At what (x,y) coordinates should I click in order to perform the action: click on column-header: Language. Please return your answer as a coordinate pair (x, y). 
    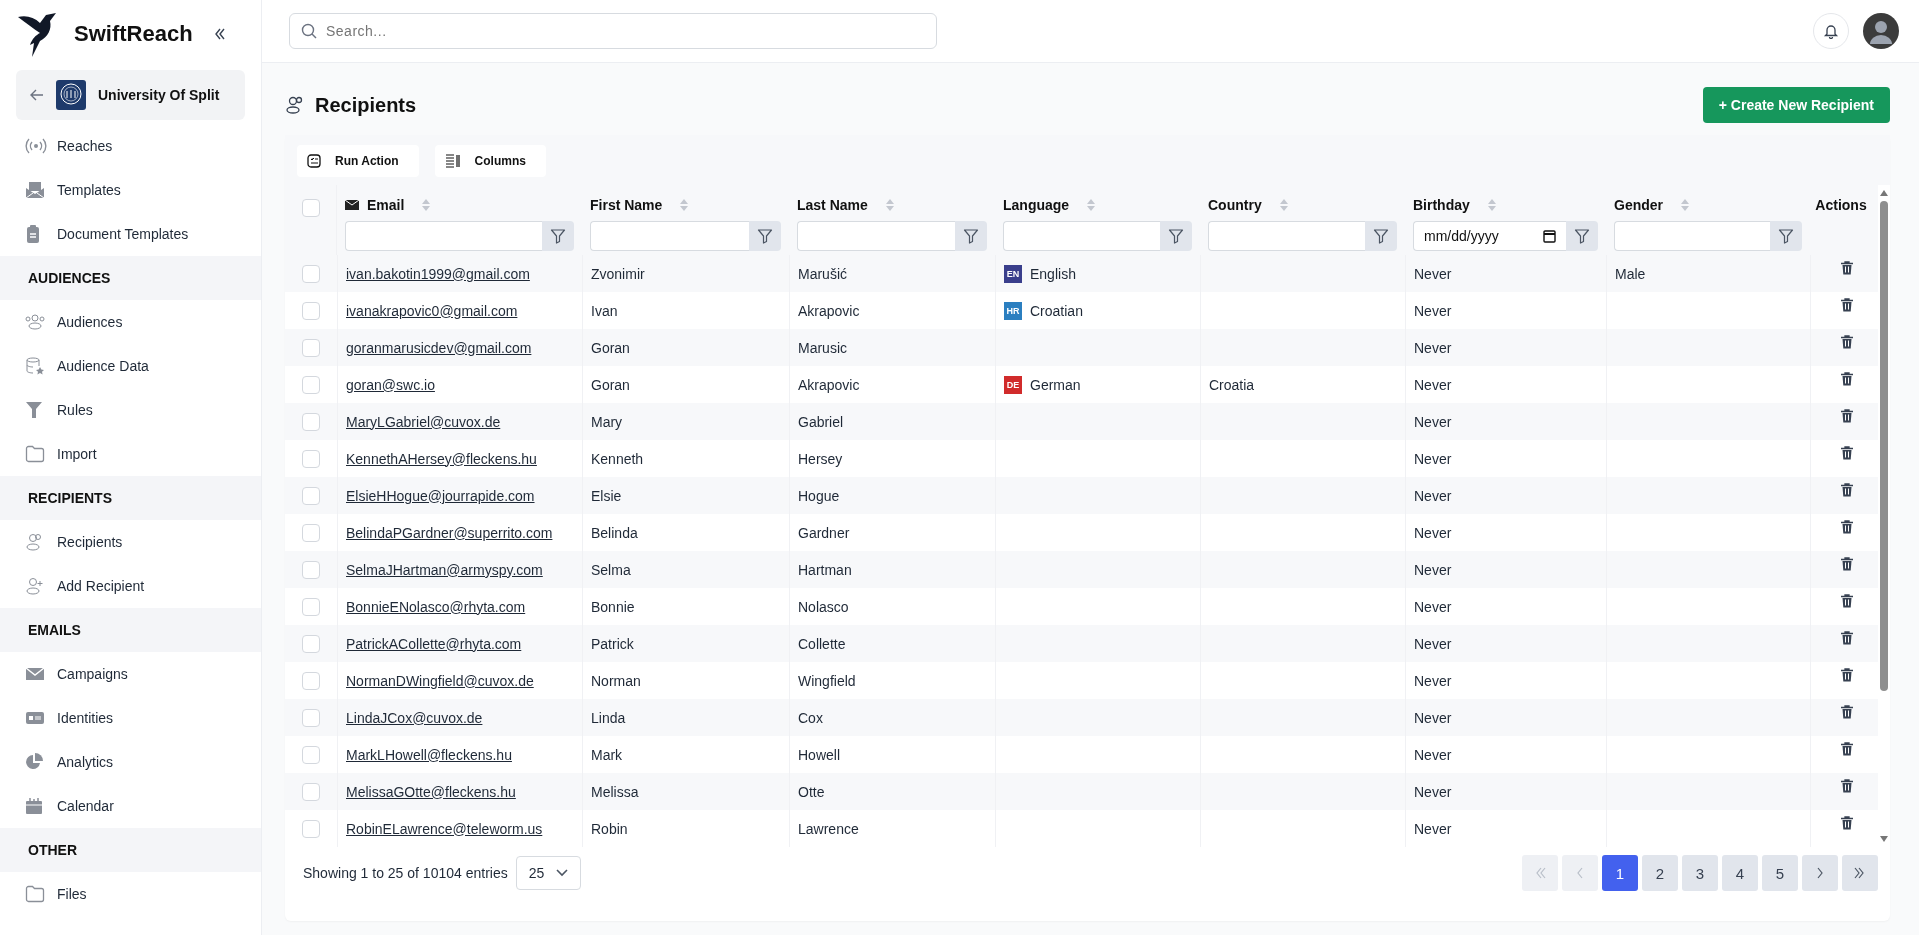
    Looking at the image, I should click on (1036, 205).